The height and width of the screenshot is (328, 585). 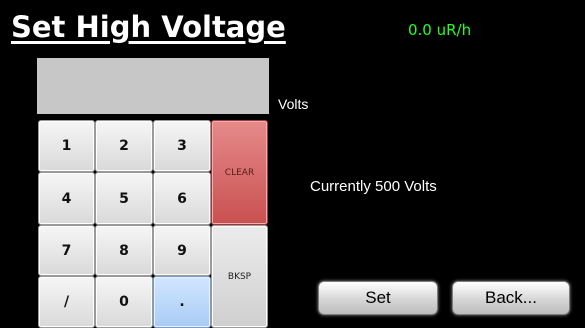 I want to click on page-title: Set High Voltage, so click(x=148, y=27).